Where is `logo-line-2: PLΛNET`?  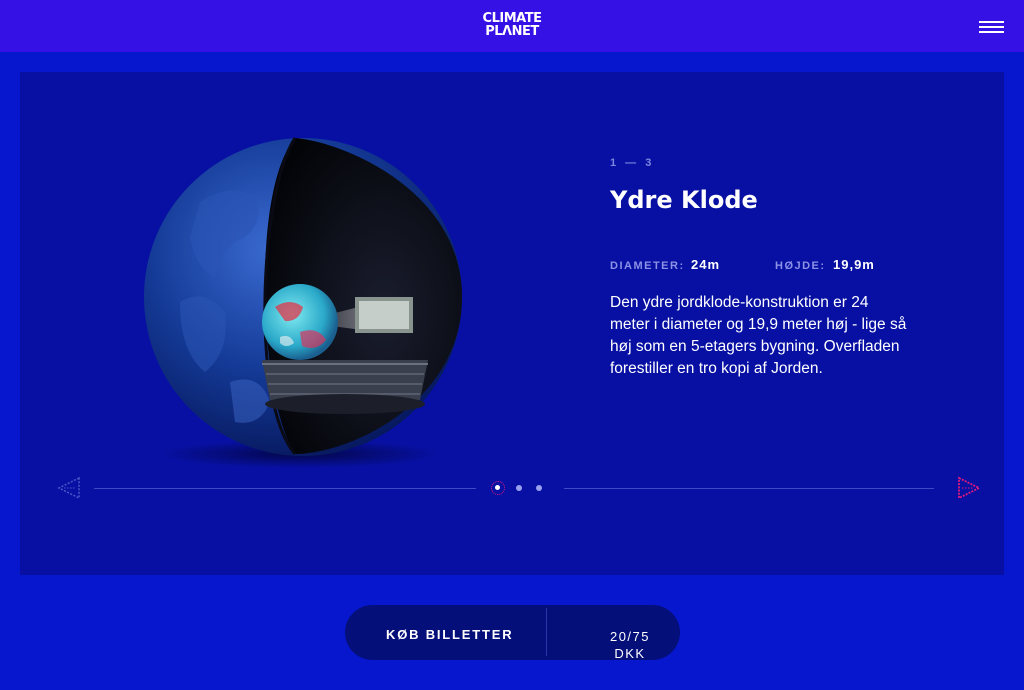
logo-line-2: PLΛNET is located at coordinates (512, 31).